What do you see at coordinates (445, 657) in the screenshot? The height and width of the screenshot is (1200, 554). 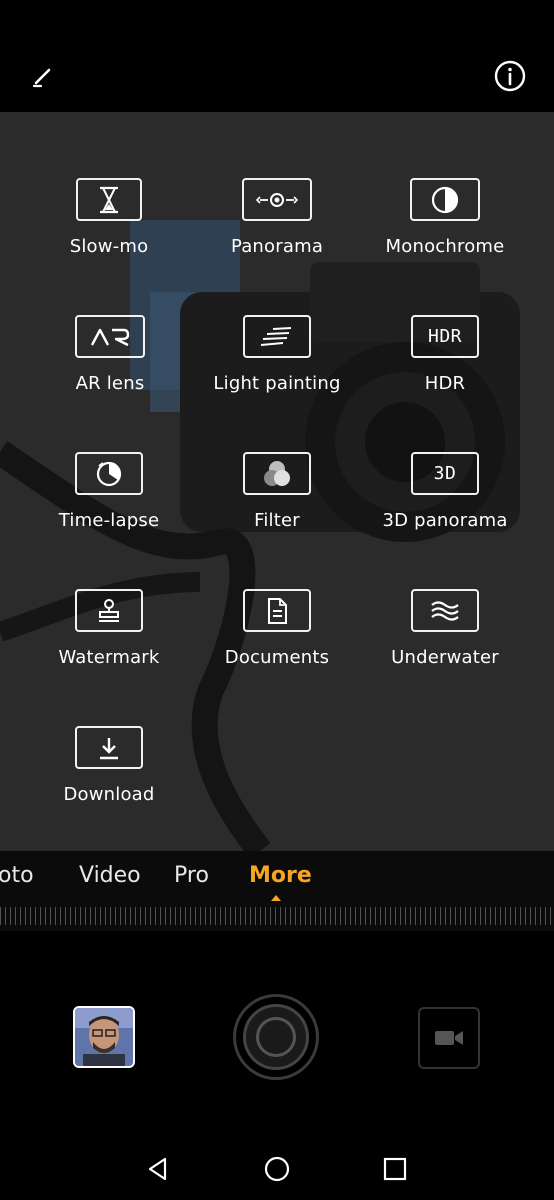 I see `mode-label: Underwater` at bounding box center [445, 657].